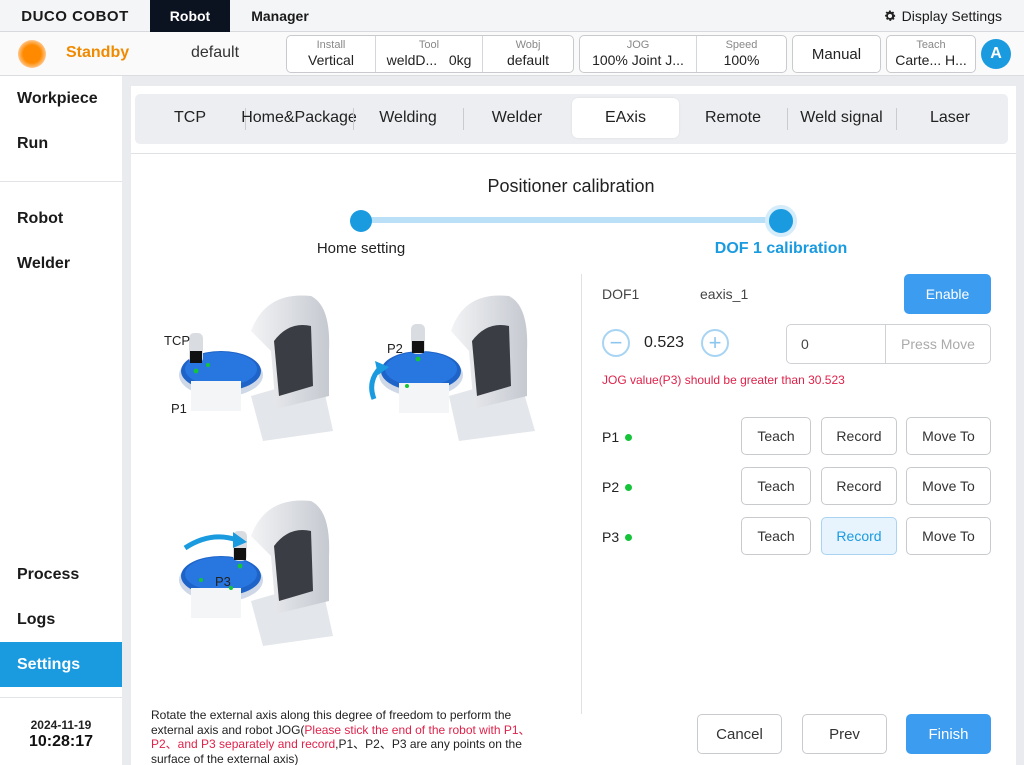 This screenshot has width=1024, height=765. Describe the element at coordinates (61, 741) in the screenshot. I see `current-time: 10:28:17` at that location.